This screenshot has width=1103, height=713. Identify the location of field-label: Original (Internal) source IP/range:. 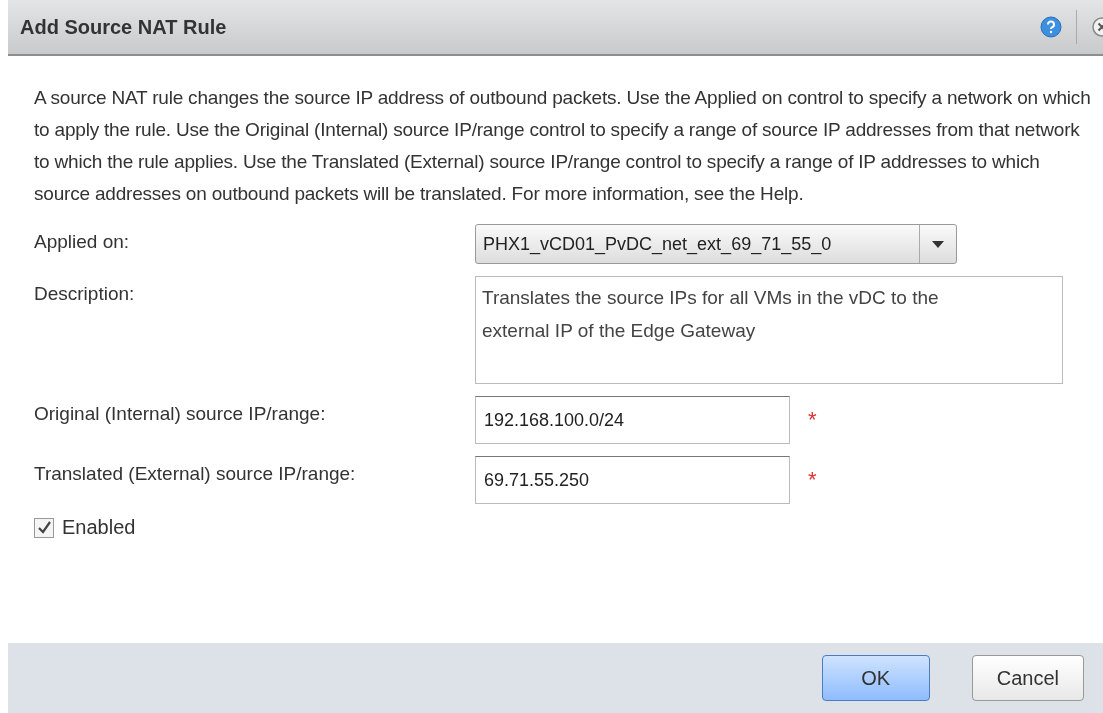
(180, 414).